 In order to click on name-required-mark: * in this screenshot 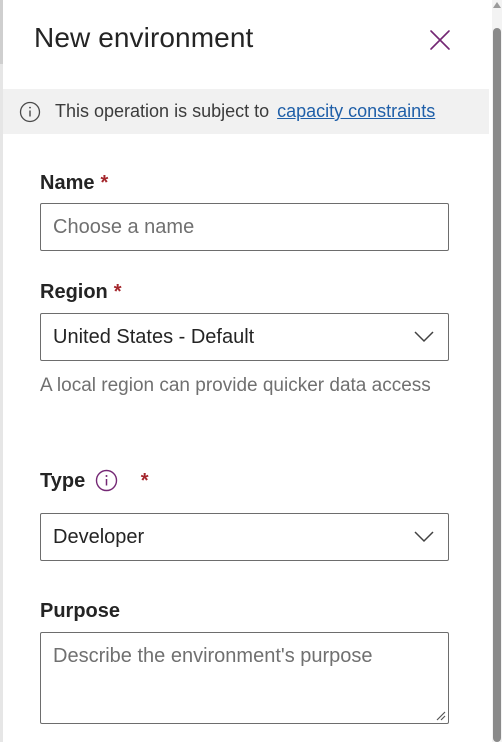, I will do `click(104, 183)`.